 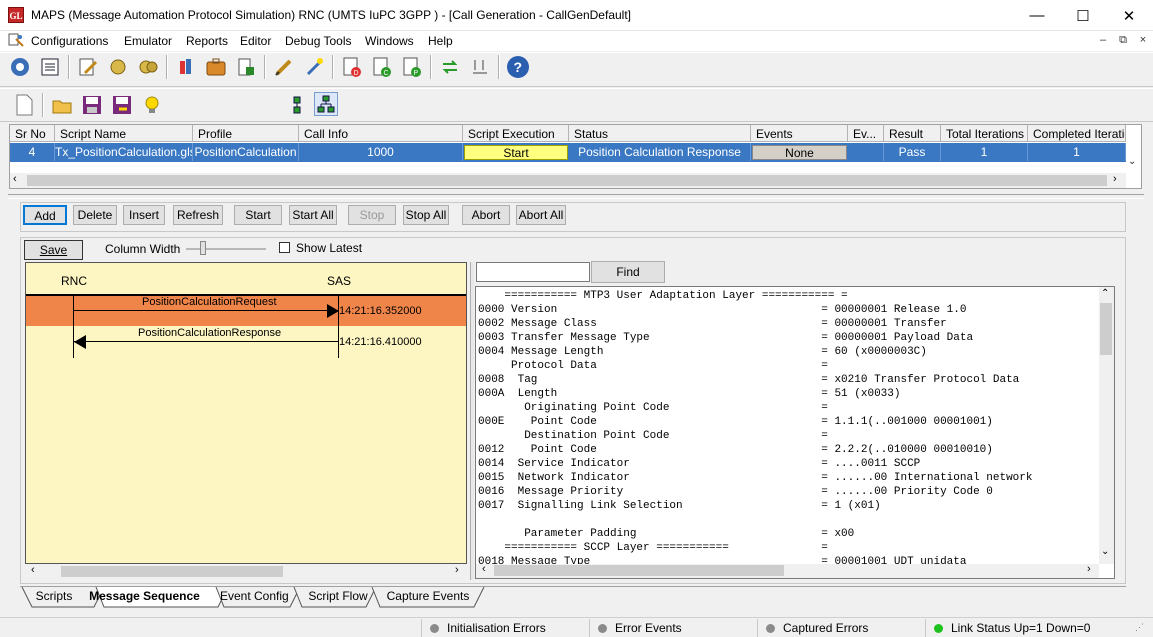 I want to click on row-call-info: 1000, so click(x=381, y=152).